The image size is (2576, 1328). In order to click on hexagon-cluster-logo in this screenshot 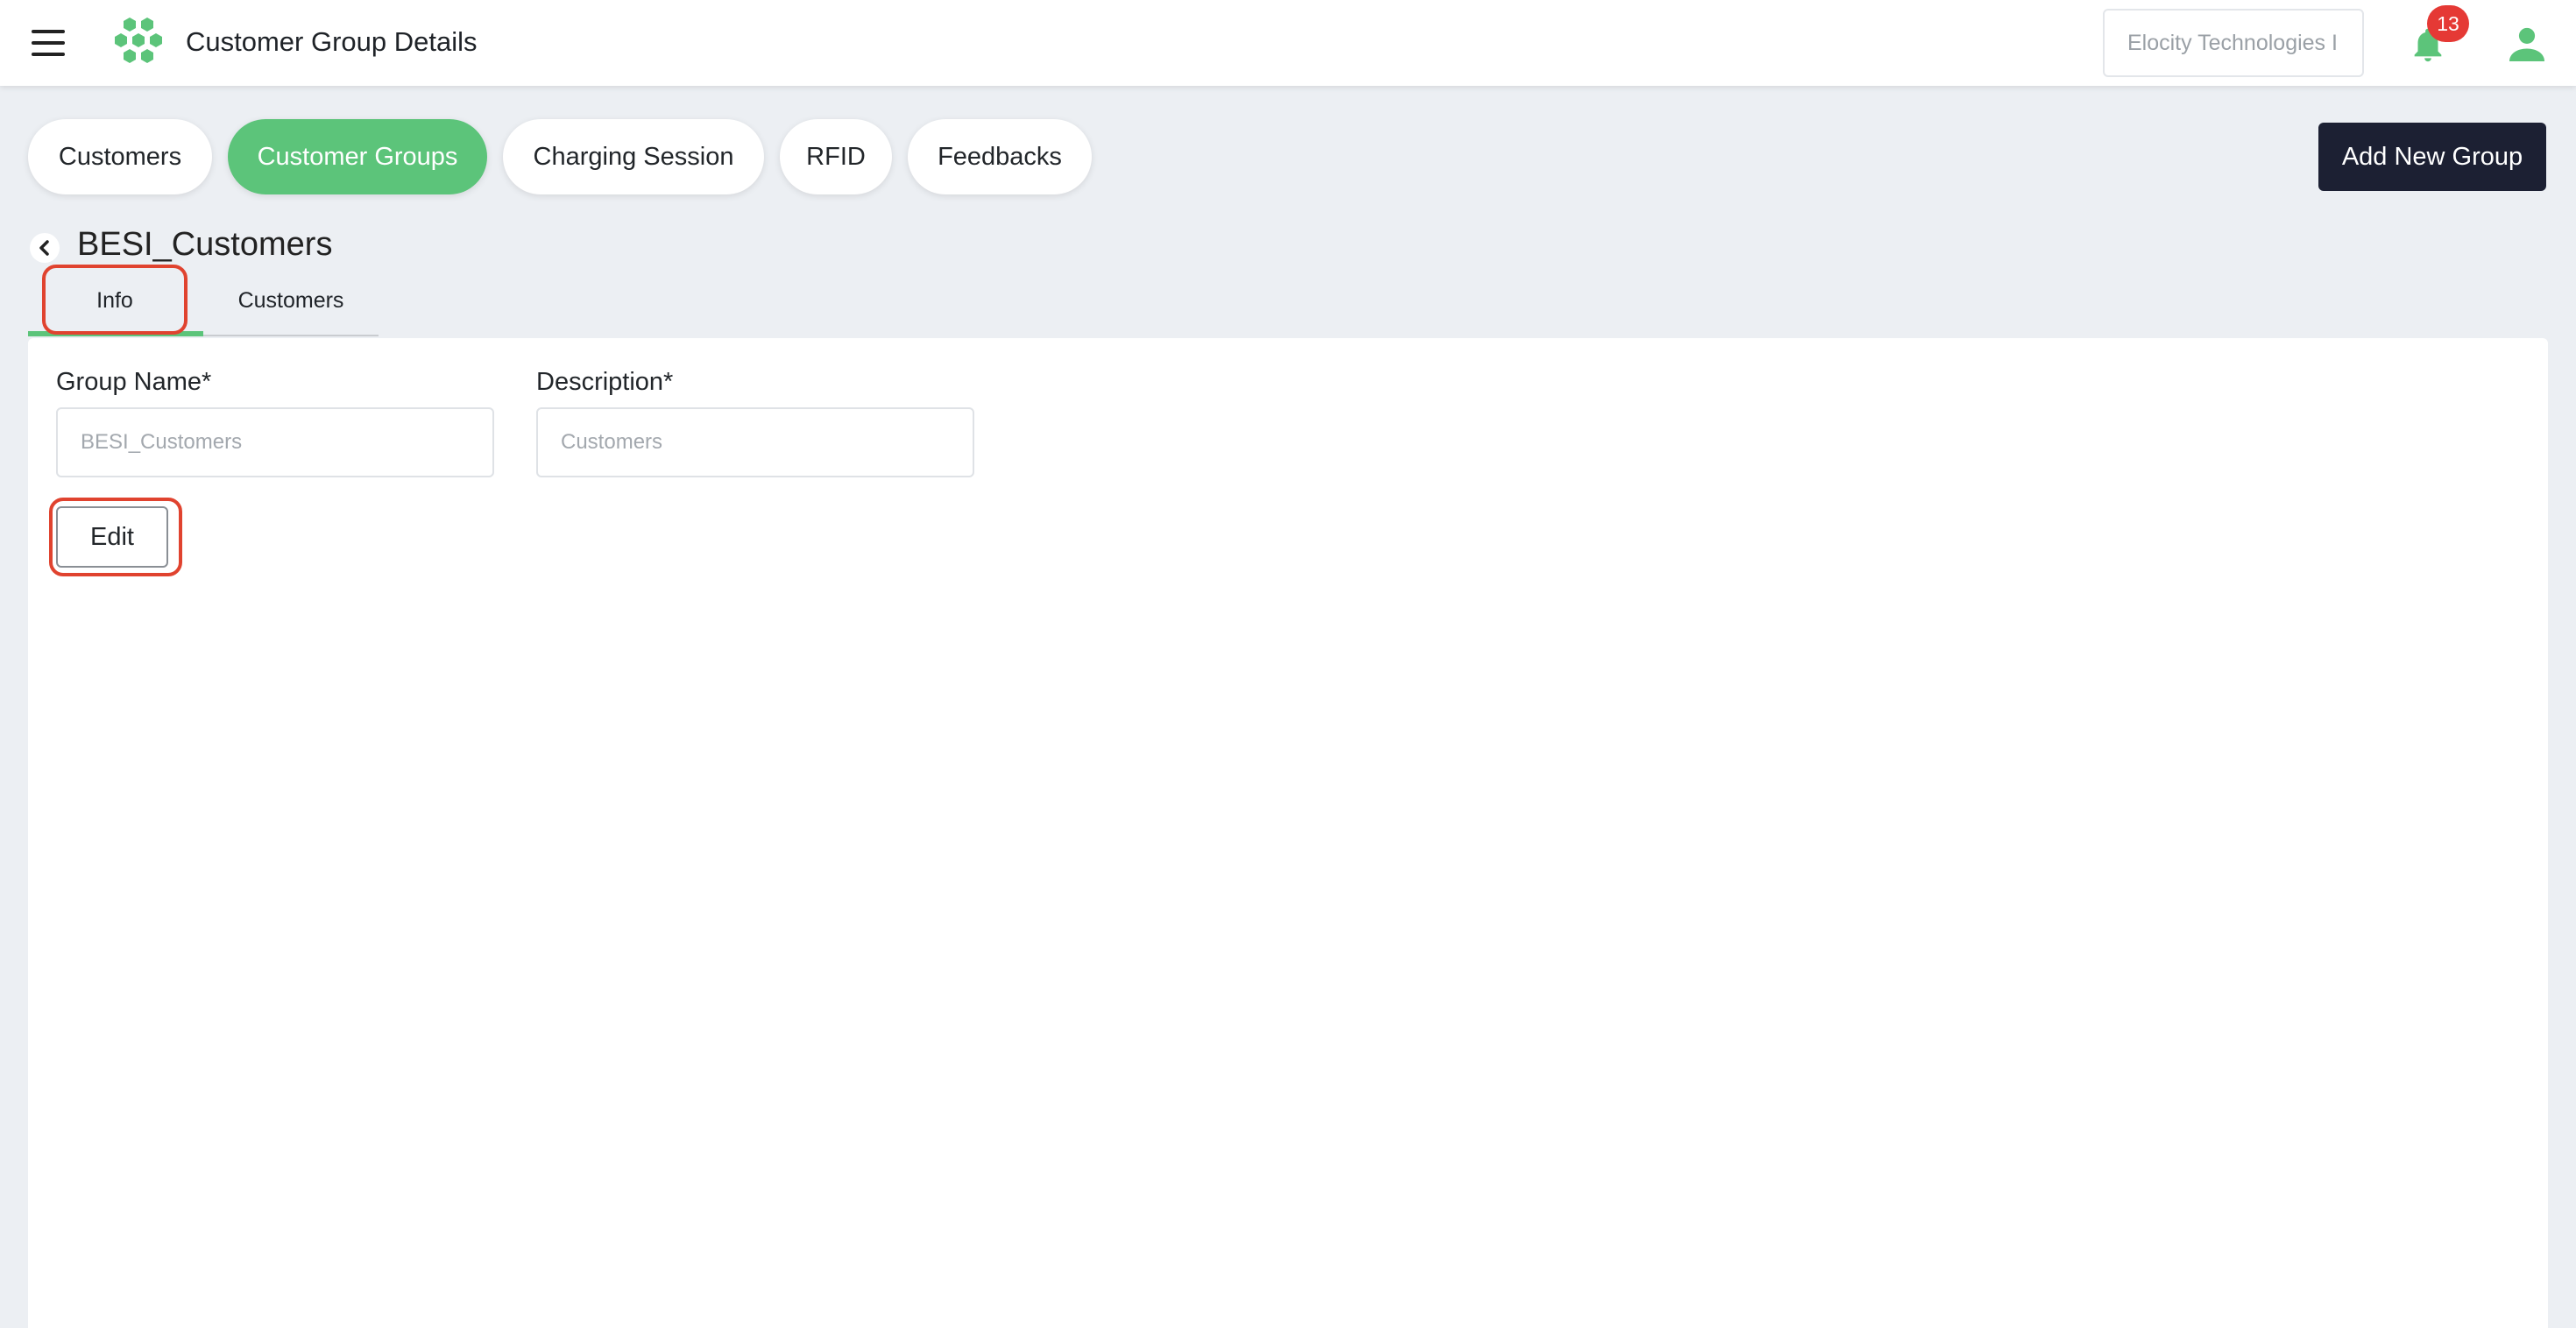, I will do `click(138, 40)`.